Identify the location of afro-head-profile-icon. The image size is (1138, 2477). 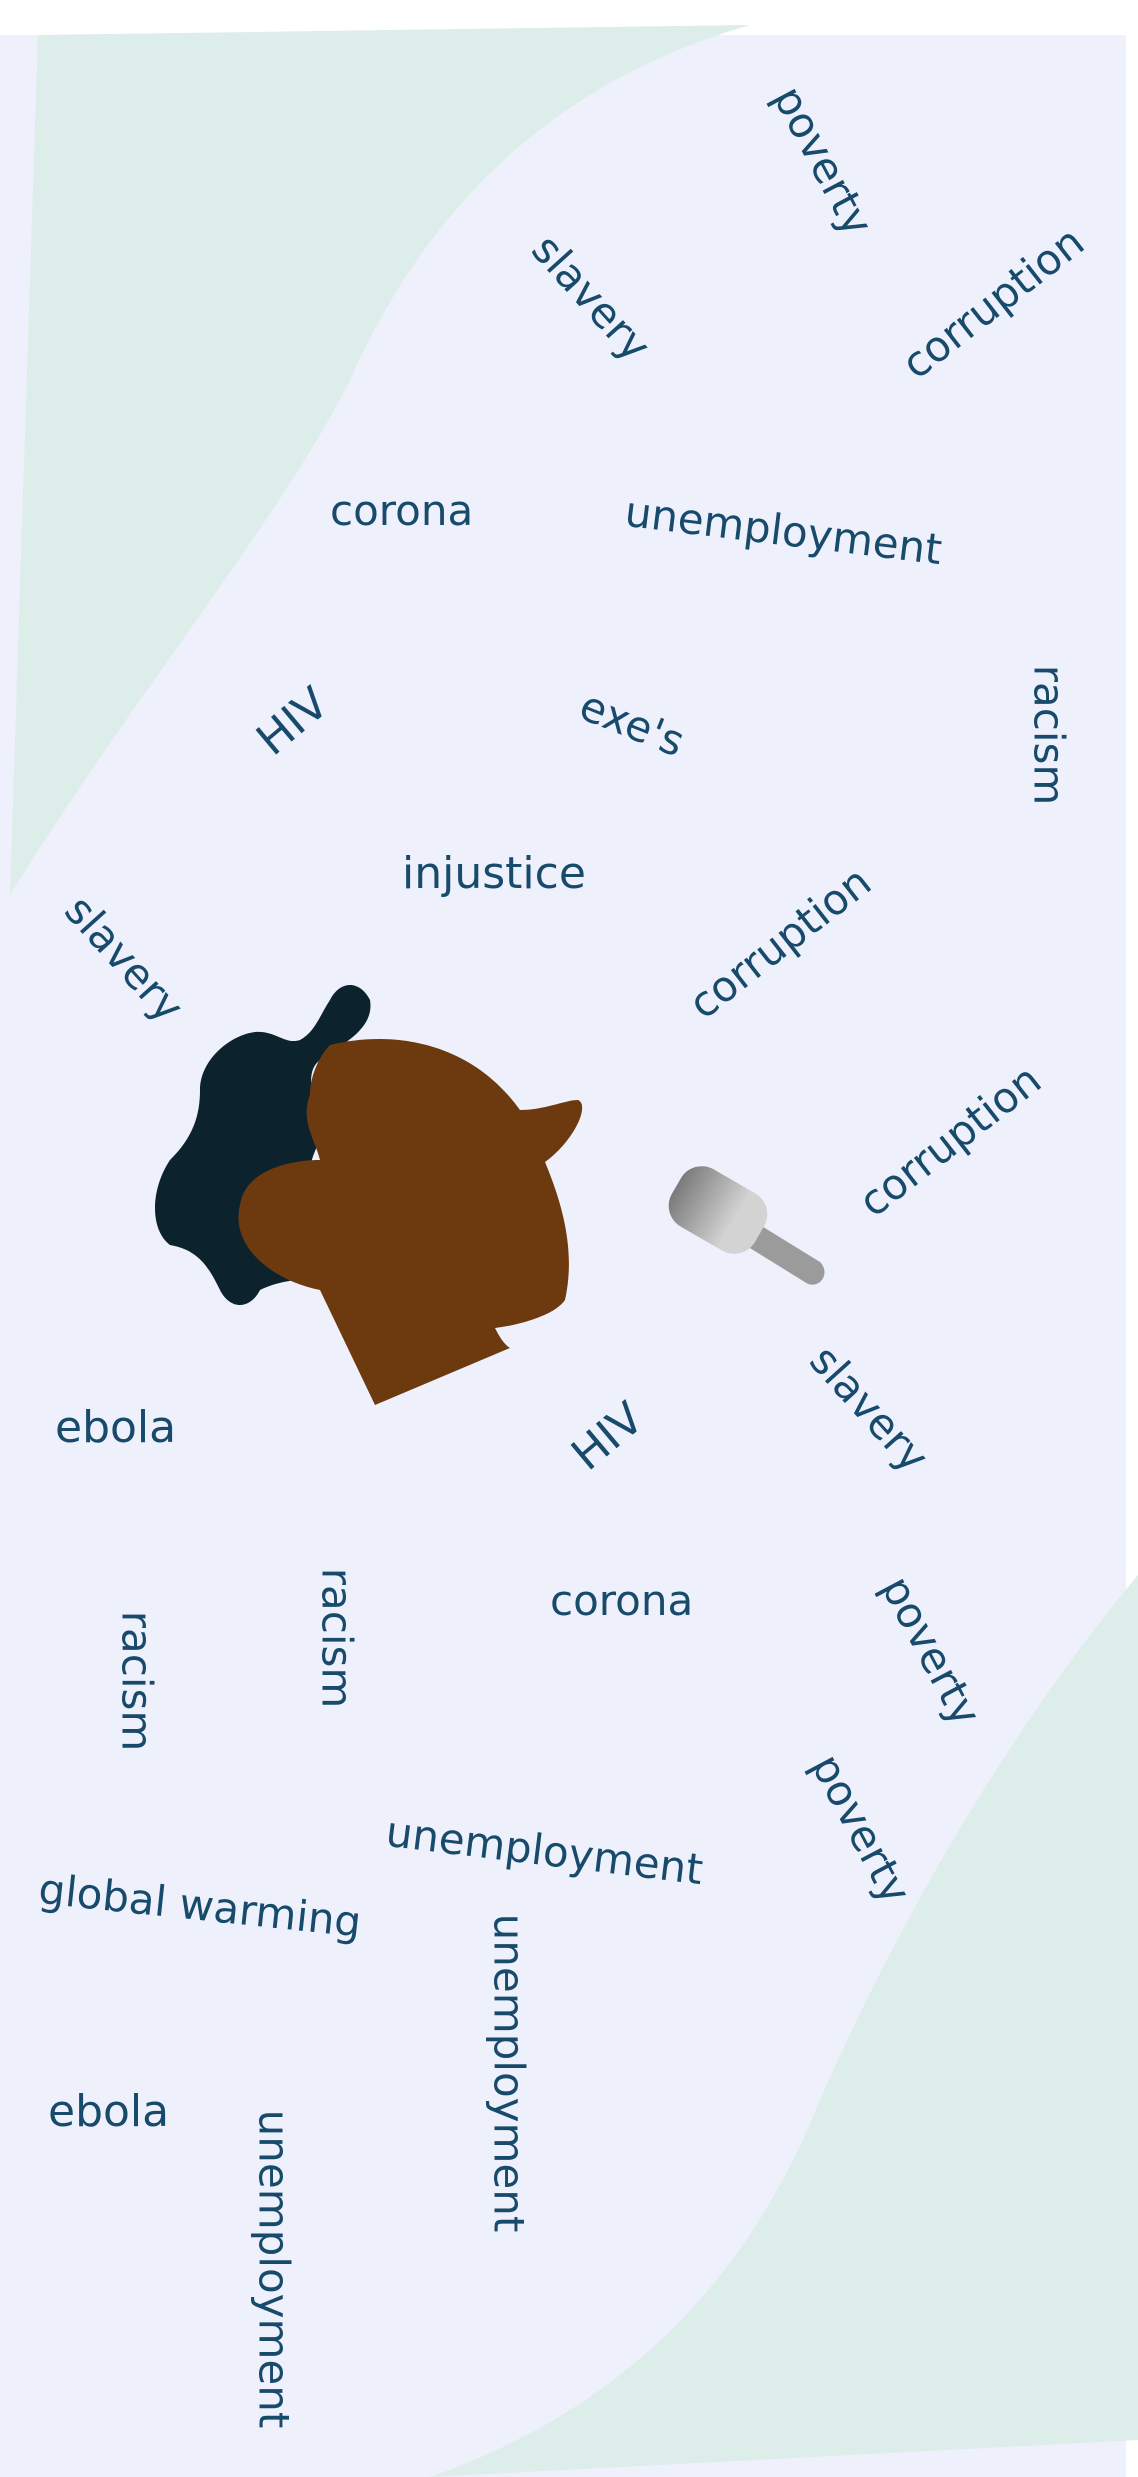
(369, 1195).